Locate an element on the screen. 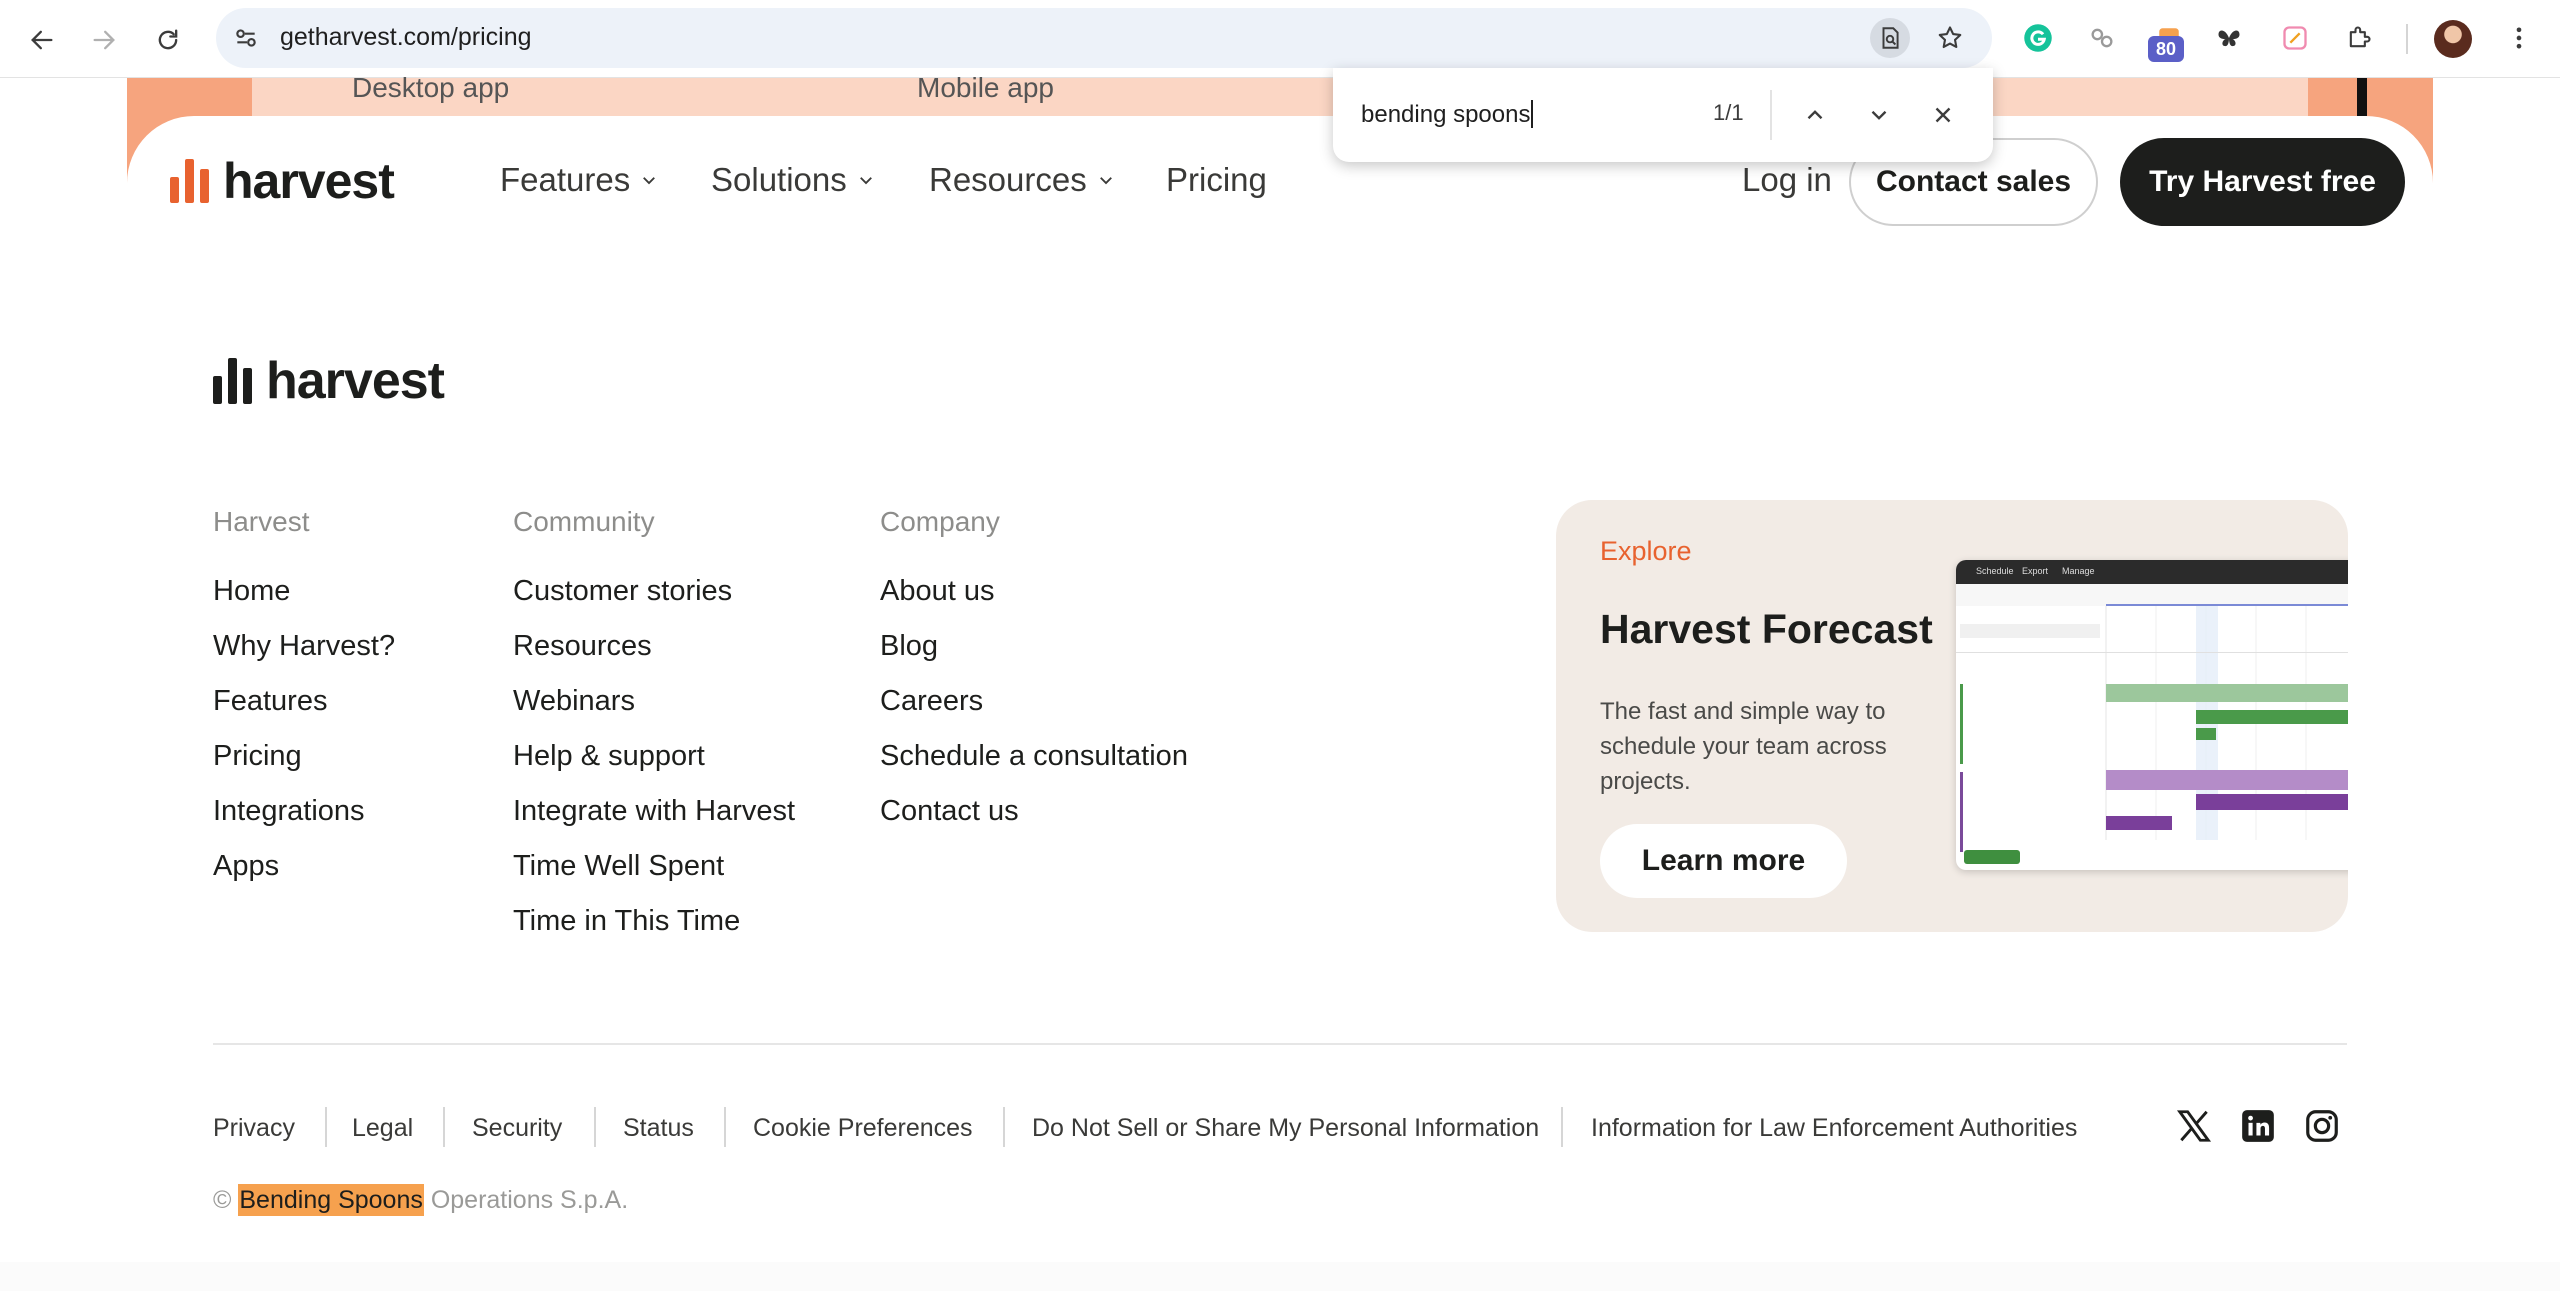 The width and height of the screenshot is (2560, 1291). mock-schedule-grid is located at coordinates (2152, 724).